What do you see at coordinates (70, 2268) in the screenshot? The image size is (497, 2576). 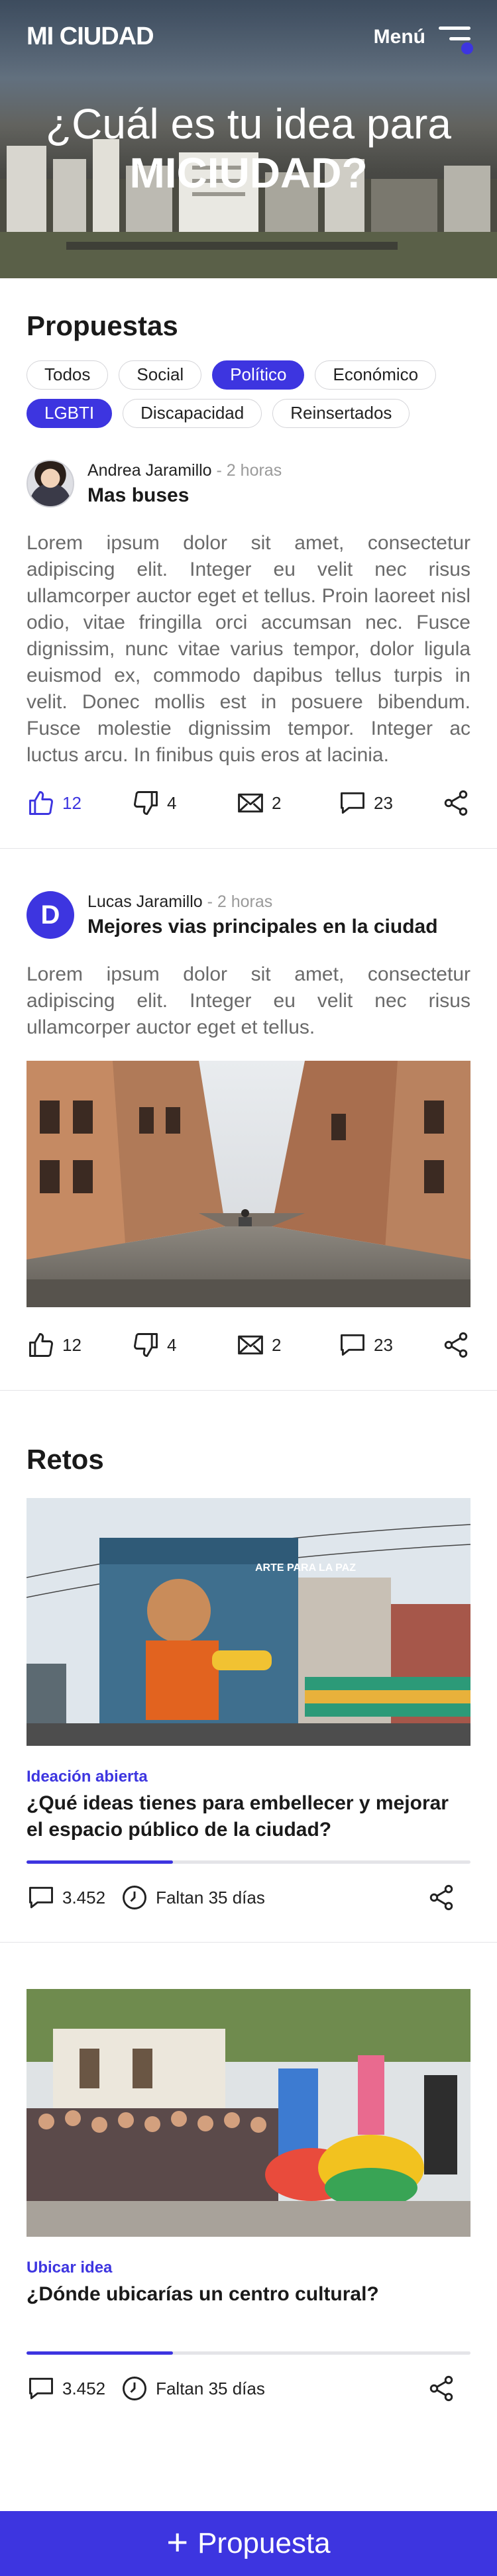 I see `reto-tag: Ubicar idea` at bounding box center [70, 2268].